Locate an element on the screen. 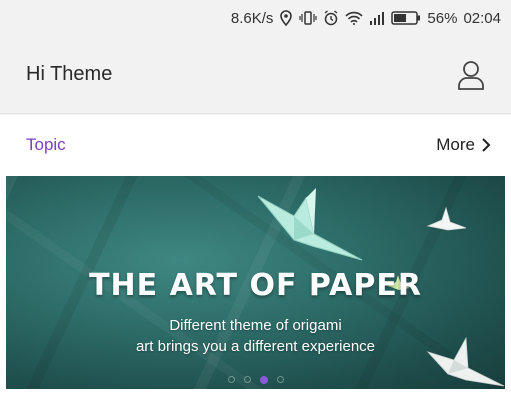  net-speed: 8.6K/s is located at coordinates (252, 18).